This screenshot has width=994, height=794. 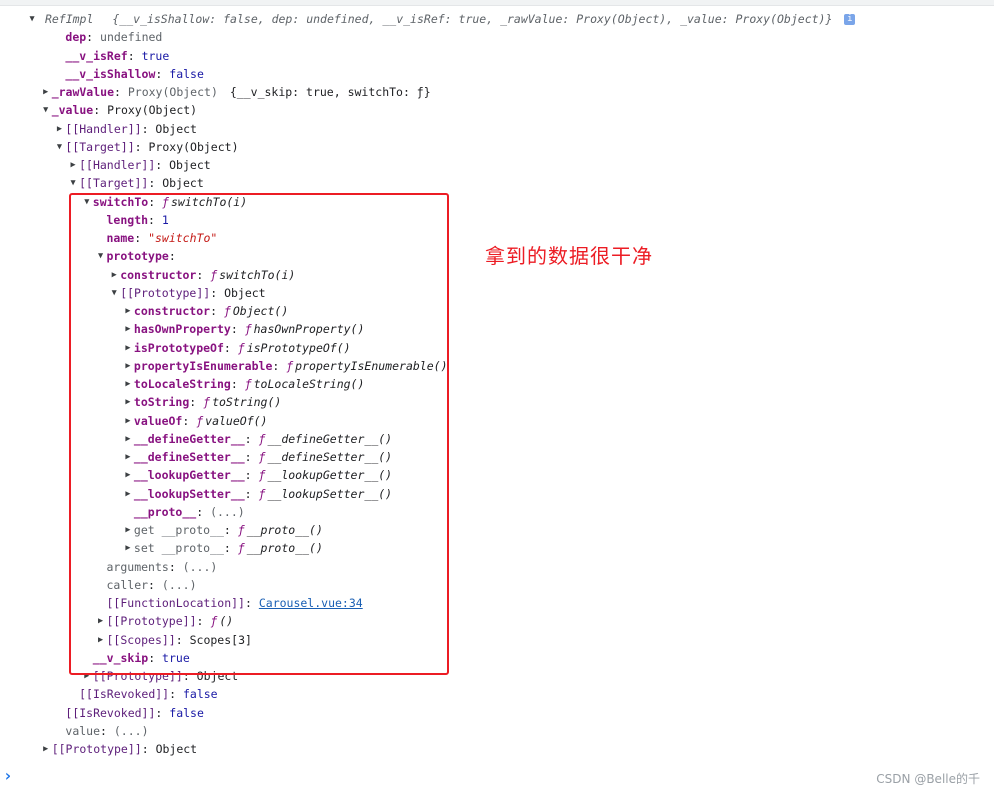 I want to click on property-key: [[Prototype]], so click(x=96, y=749).